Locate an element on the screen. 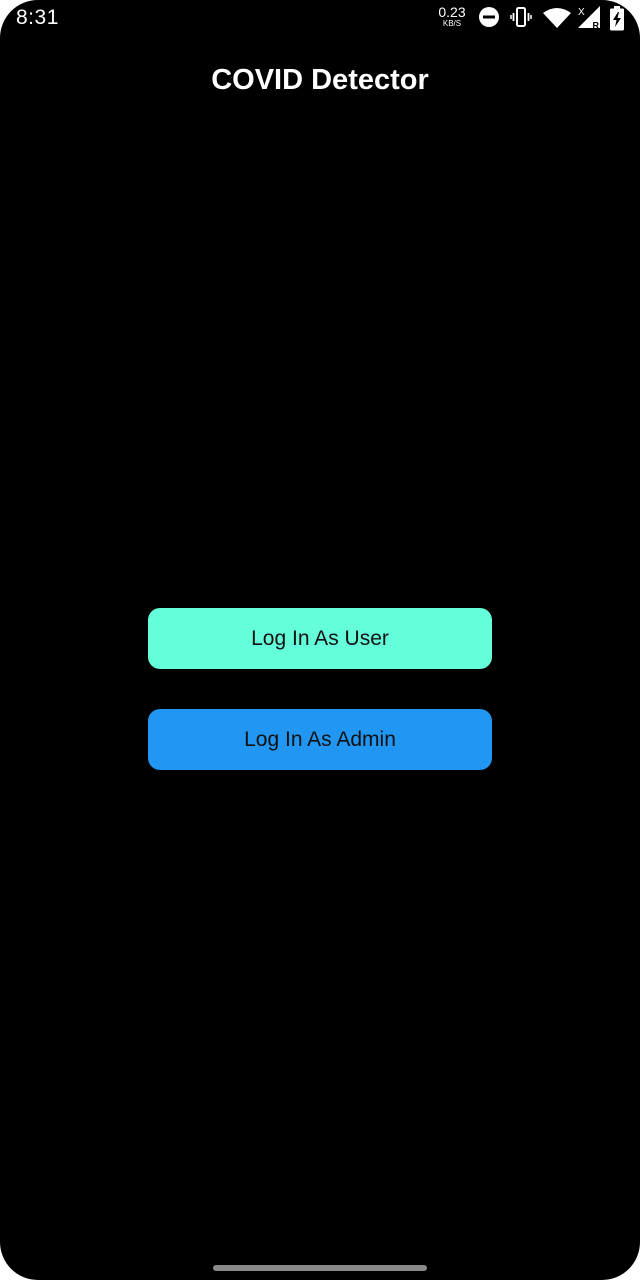 The width and height of the screenshot is (640, 1280). status-time: 8:31 is located at coordinates (37, 17).